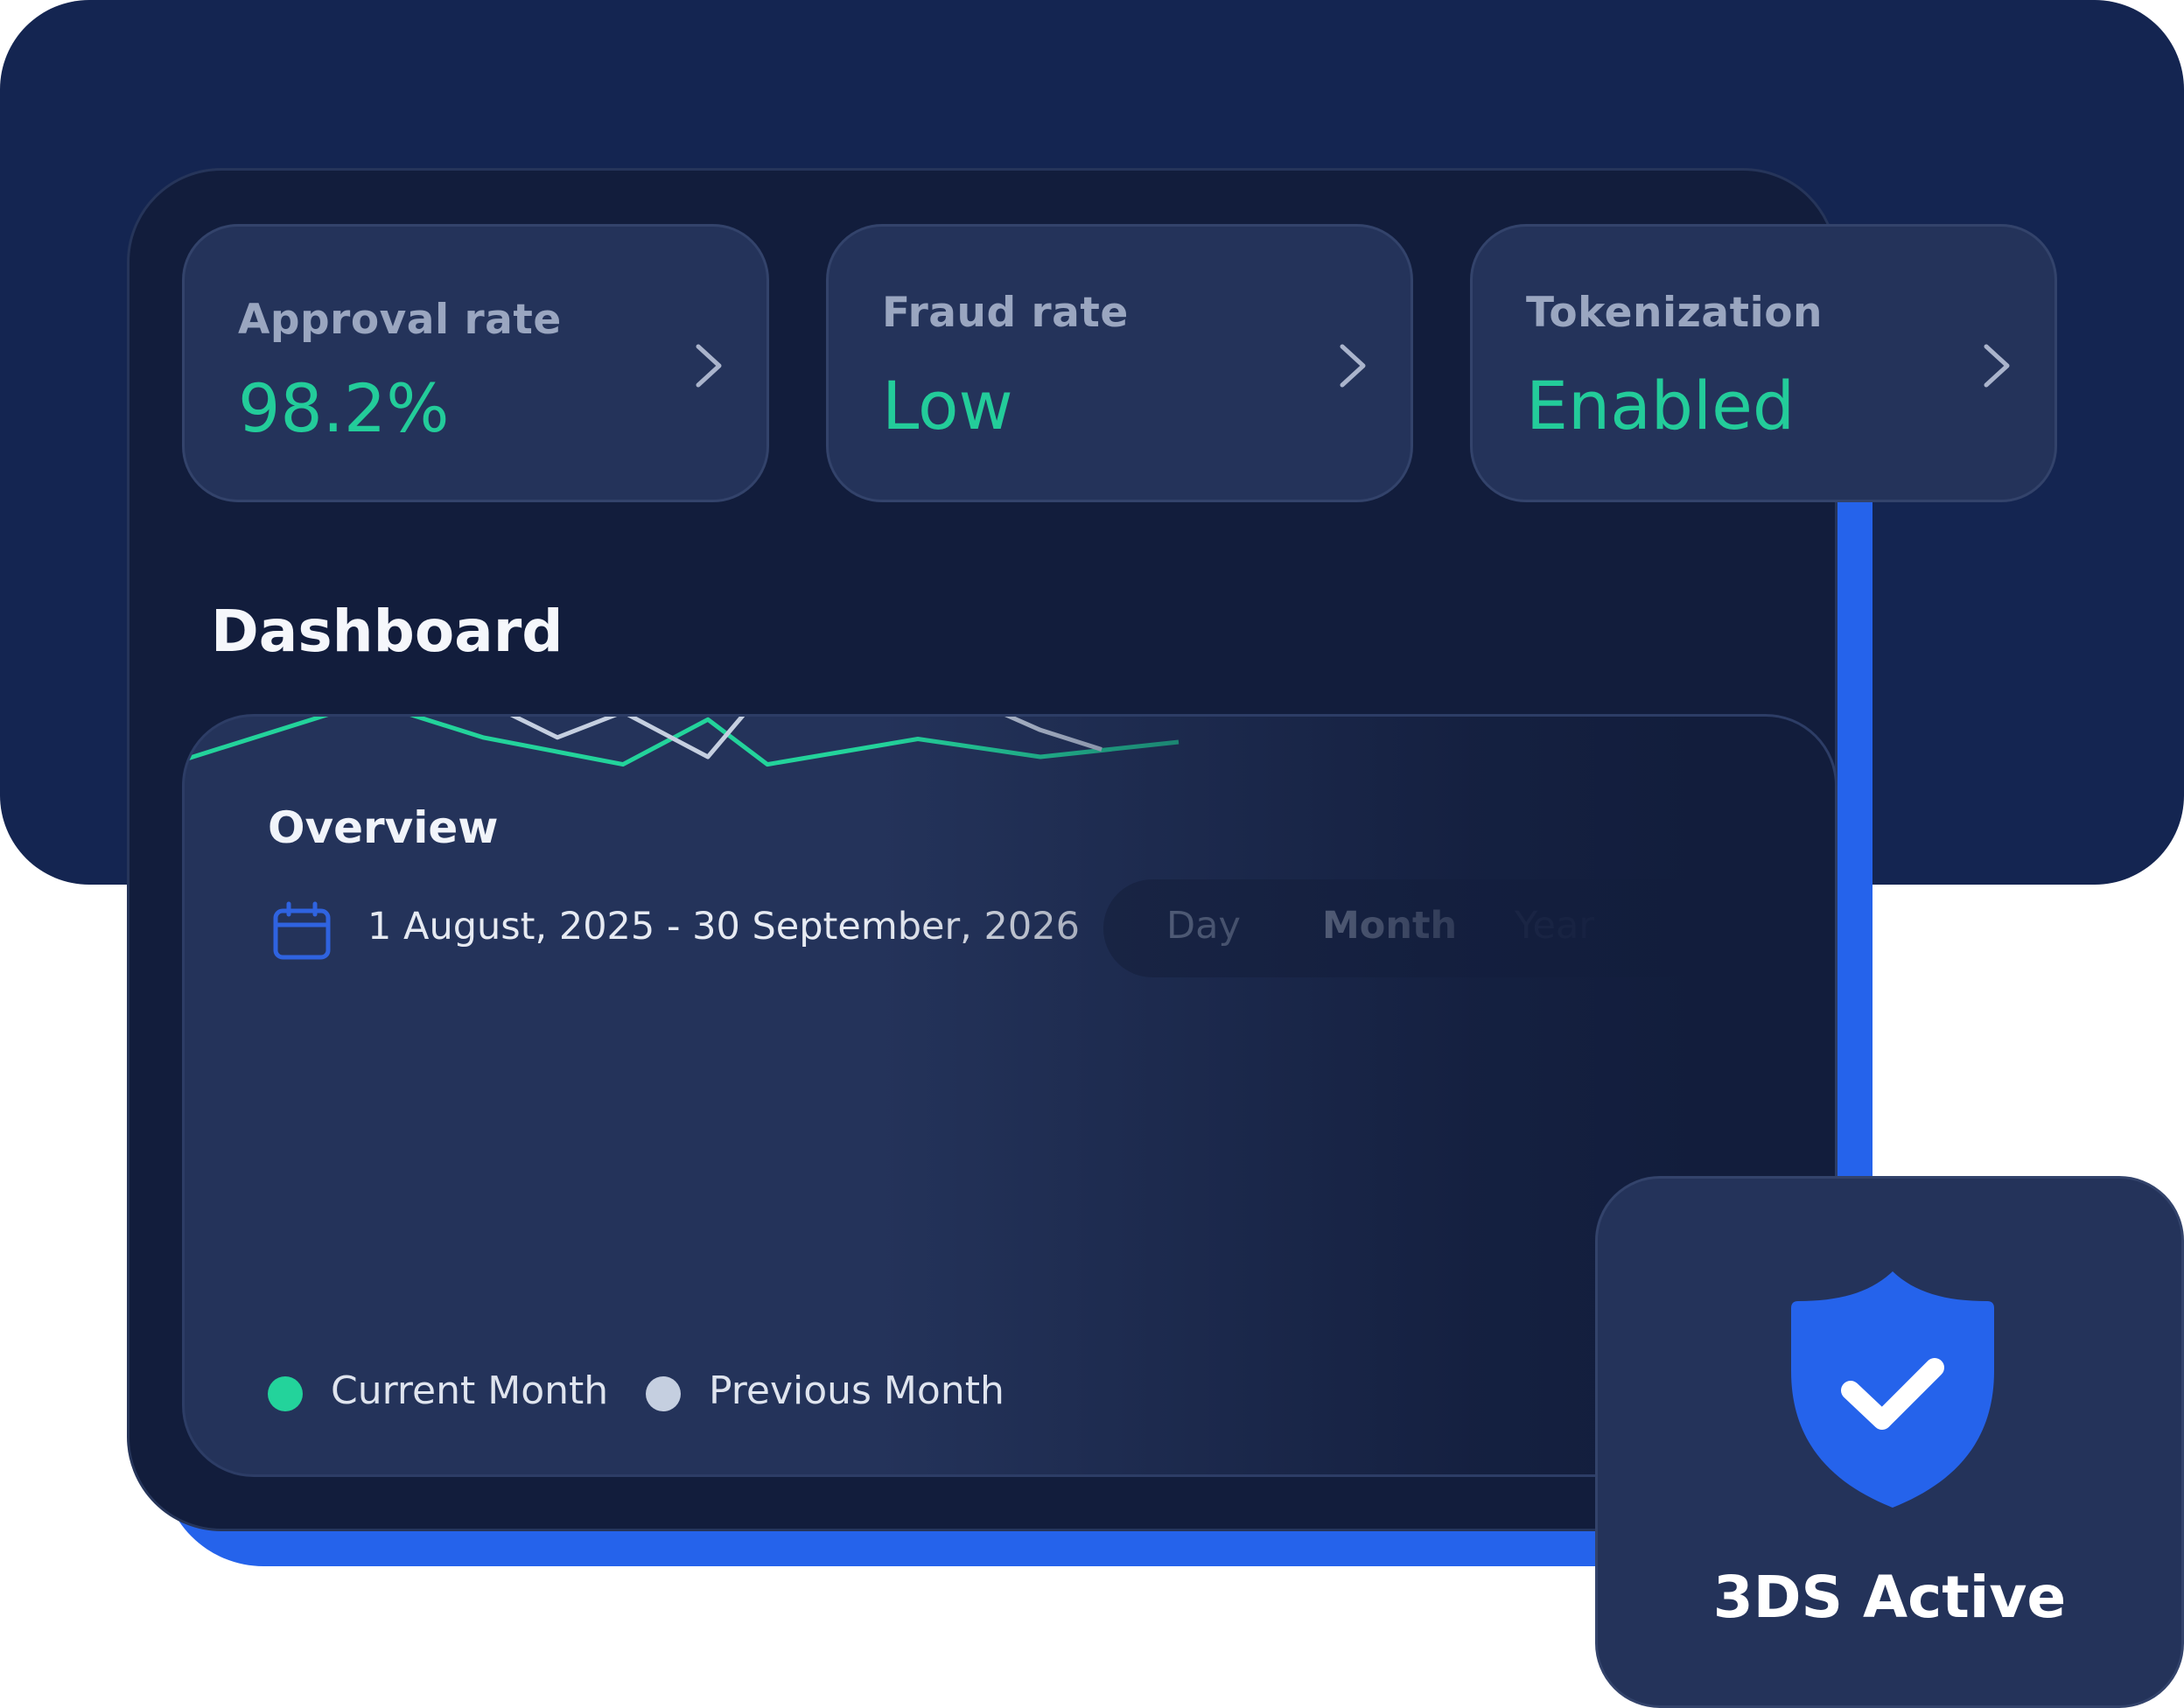 This screenshot has height=1708, width=2184. What do you see at coordinates (643, 738) in the screenshot?
I see `series-line-previous-month` at bounding box center [643, 738].